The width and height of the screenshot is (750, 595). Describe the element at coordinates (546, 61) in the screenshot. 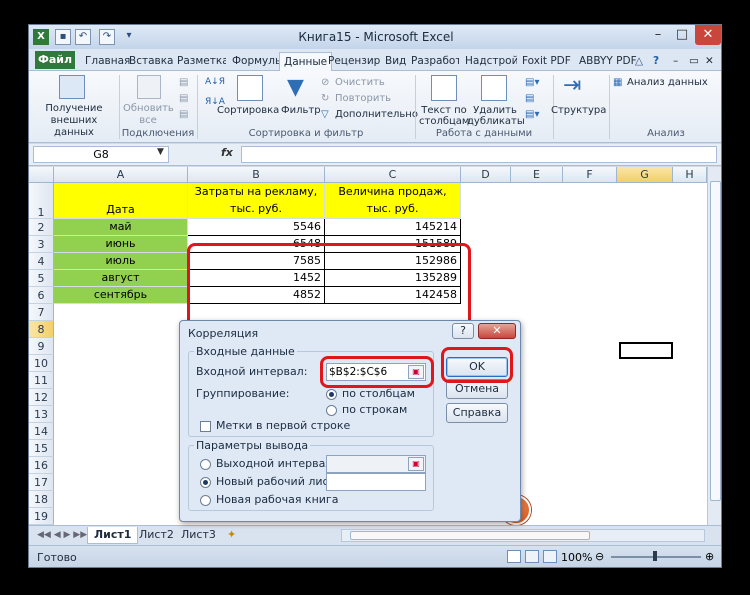

I see `tab-foxit: Foxit PDF` at that location.